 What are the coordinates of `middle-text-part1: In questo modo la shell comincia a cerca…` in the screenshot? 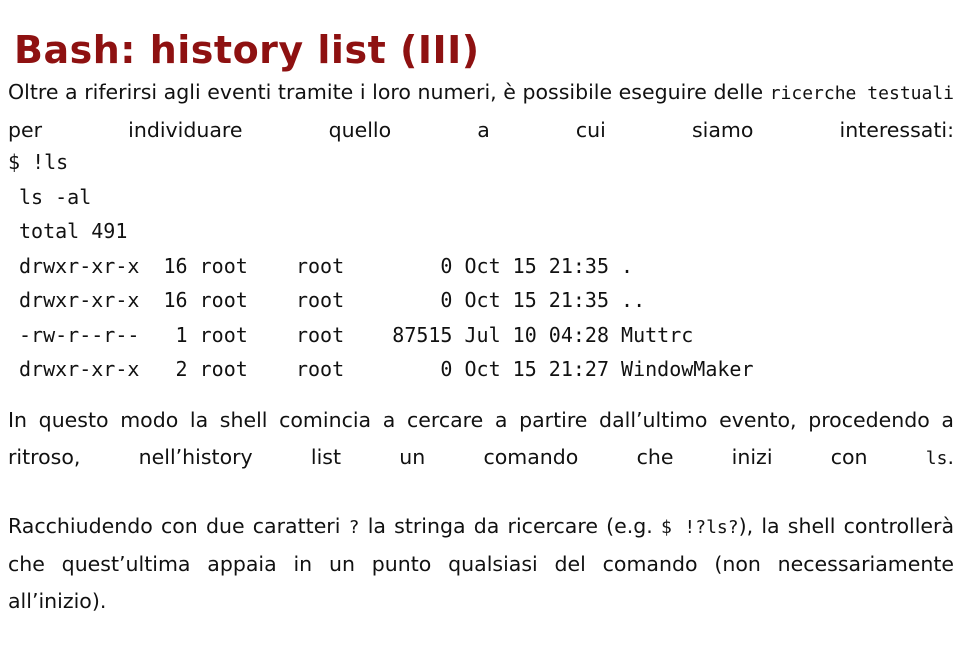 It's located at (481, 438).